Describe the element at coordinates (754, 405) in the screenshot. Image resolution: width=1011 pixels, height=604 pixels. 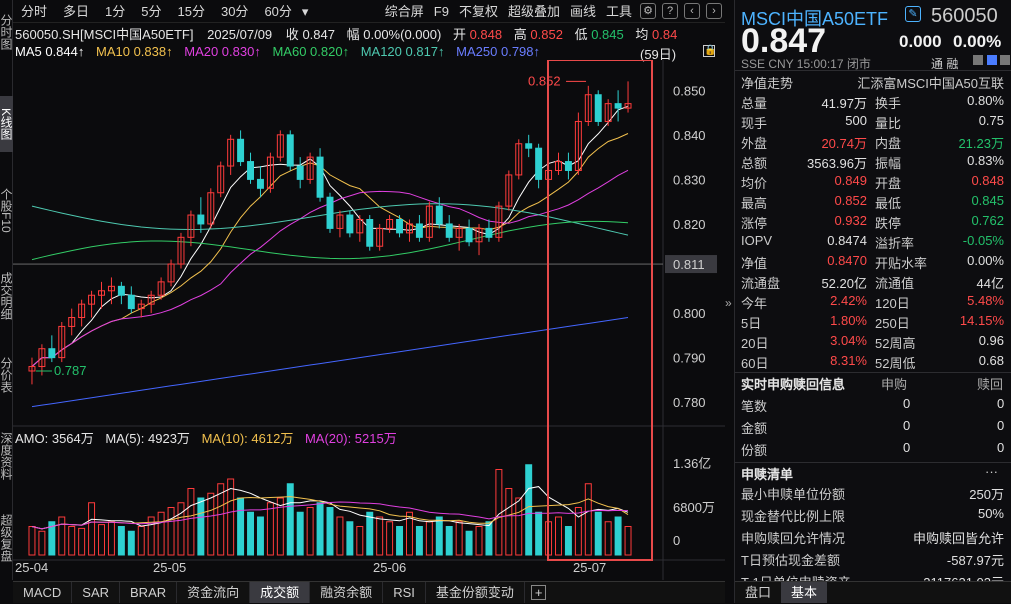
I see `realtime-label: 笔数` at that location.